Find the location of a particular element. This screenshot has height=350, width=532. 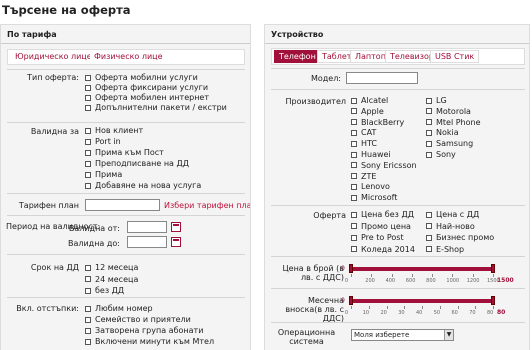

valid-to-input is located at coordinates (147, 242).